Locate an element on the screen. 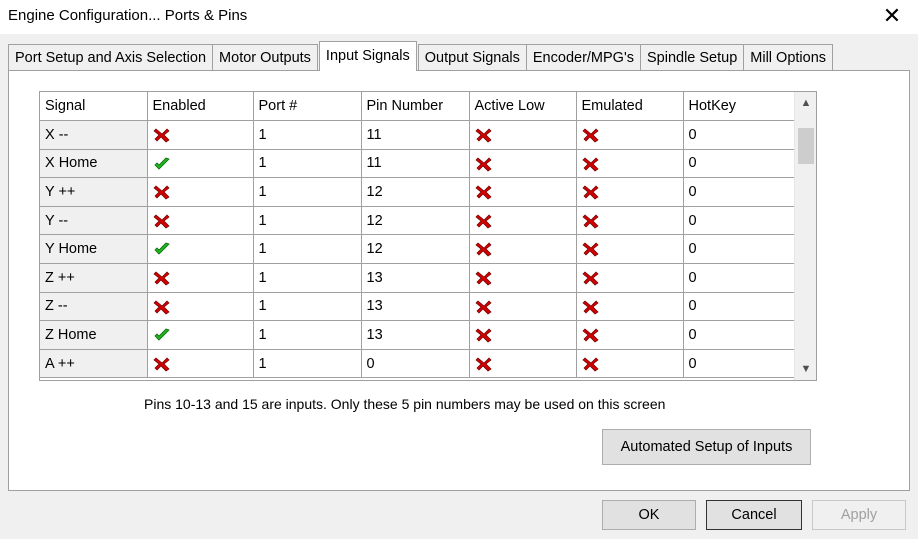 Image resolution: width=918 pixels, height=539 pixels. cell-pin: 0 is located at coordinates (415, 364).